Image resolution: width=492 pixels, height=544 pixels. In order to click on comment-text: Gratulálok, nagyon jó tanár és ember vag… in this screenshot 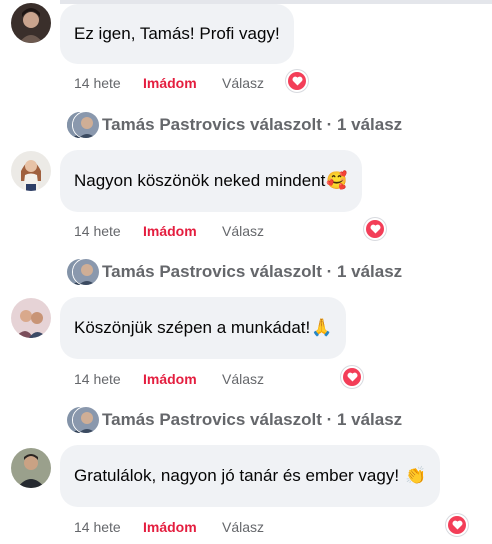, I will do `click(237, 475)`.